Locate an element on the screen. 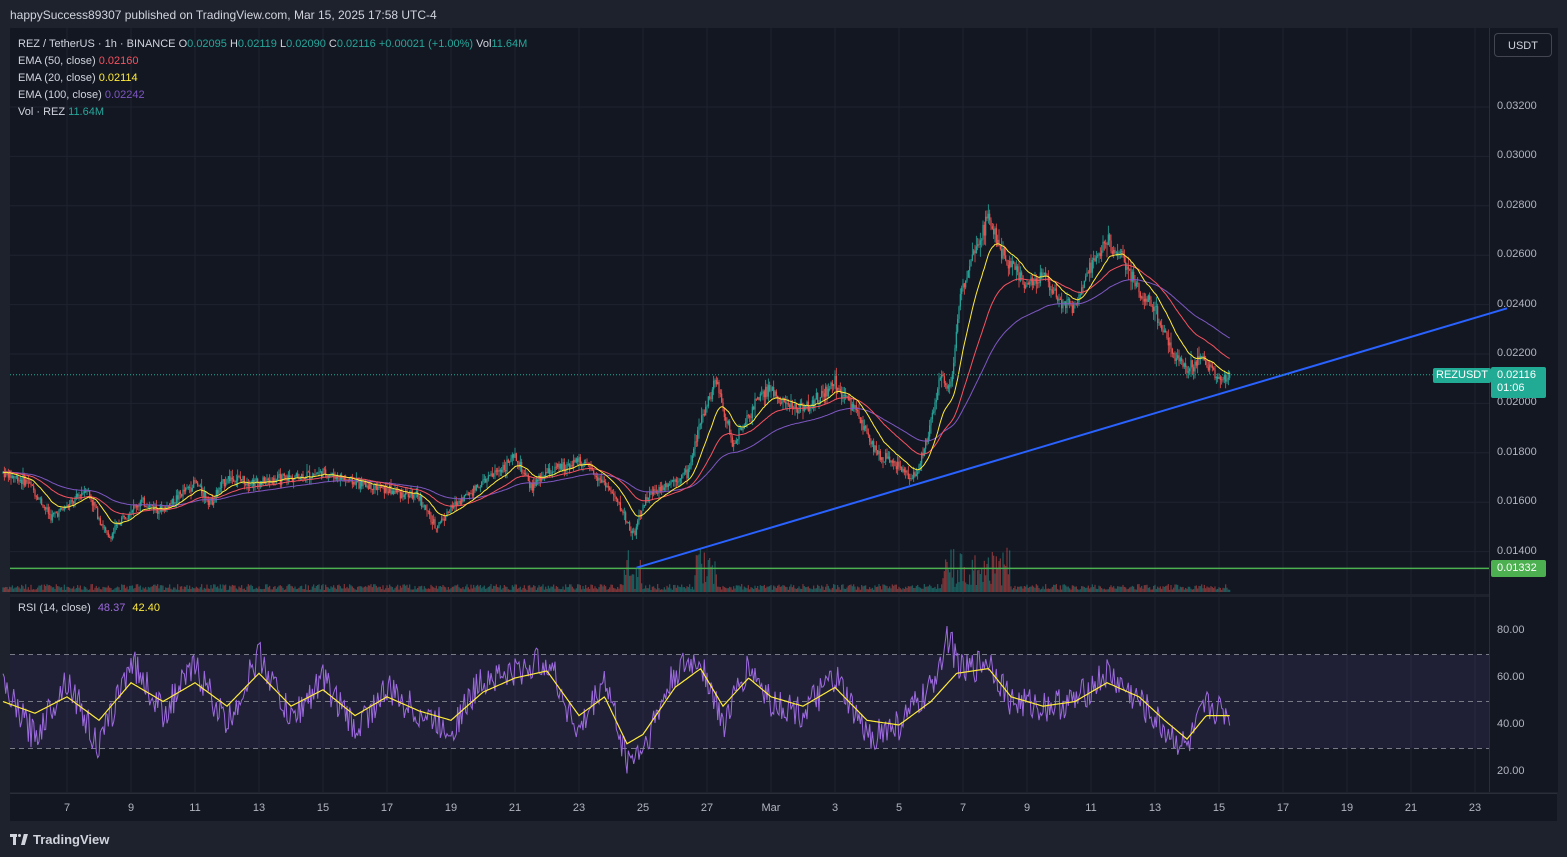 Image resolution: width=1567 pixels, height=857 pixels. currency-button: USDT is located at coordinates (1523, 45).